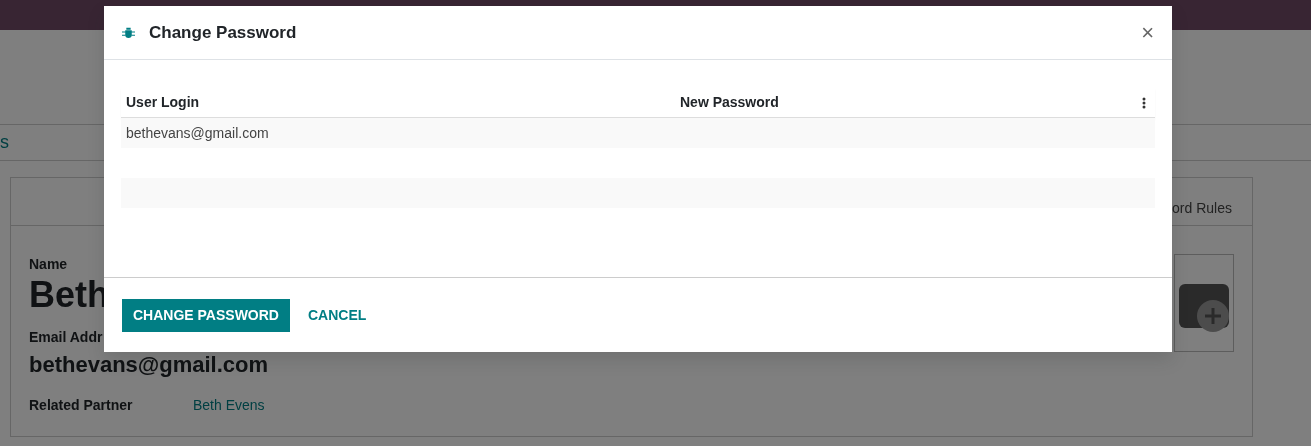 The image size is (1311, 446). I want to click on change-password-button: CHANGE PASSWORD, so click(206, 315).